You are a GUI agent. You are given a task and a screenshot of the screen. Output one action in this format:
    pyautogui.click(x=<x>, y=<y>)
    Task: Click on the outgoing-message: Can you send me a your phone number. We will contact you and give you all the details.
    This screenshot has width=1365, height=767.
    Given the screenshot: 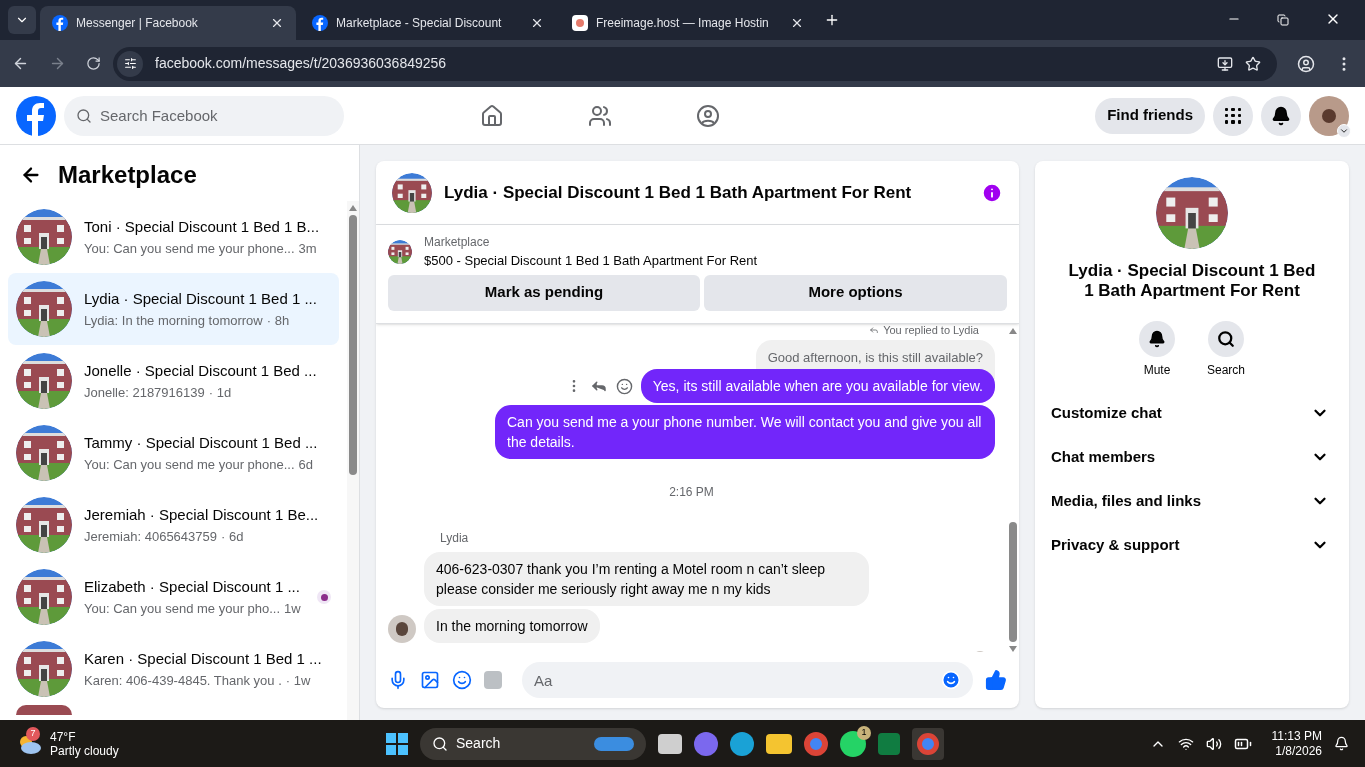 What is the action you would take?
    pyautogui.click(x=745, y=432)
    